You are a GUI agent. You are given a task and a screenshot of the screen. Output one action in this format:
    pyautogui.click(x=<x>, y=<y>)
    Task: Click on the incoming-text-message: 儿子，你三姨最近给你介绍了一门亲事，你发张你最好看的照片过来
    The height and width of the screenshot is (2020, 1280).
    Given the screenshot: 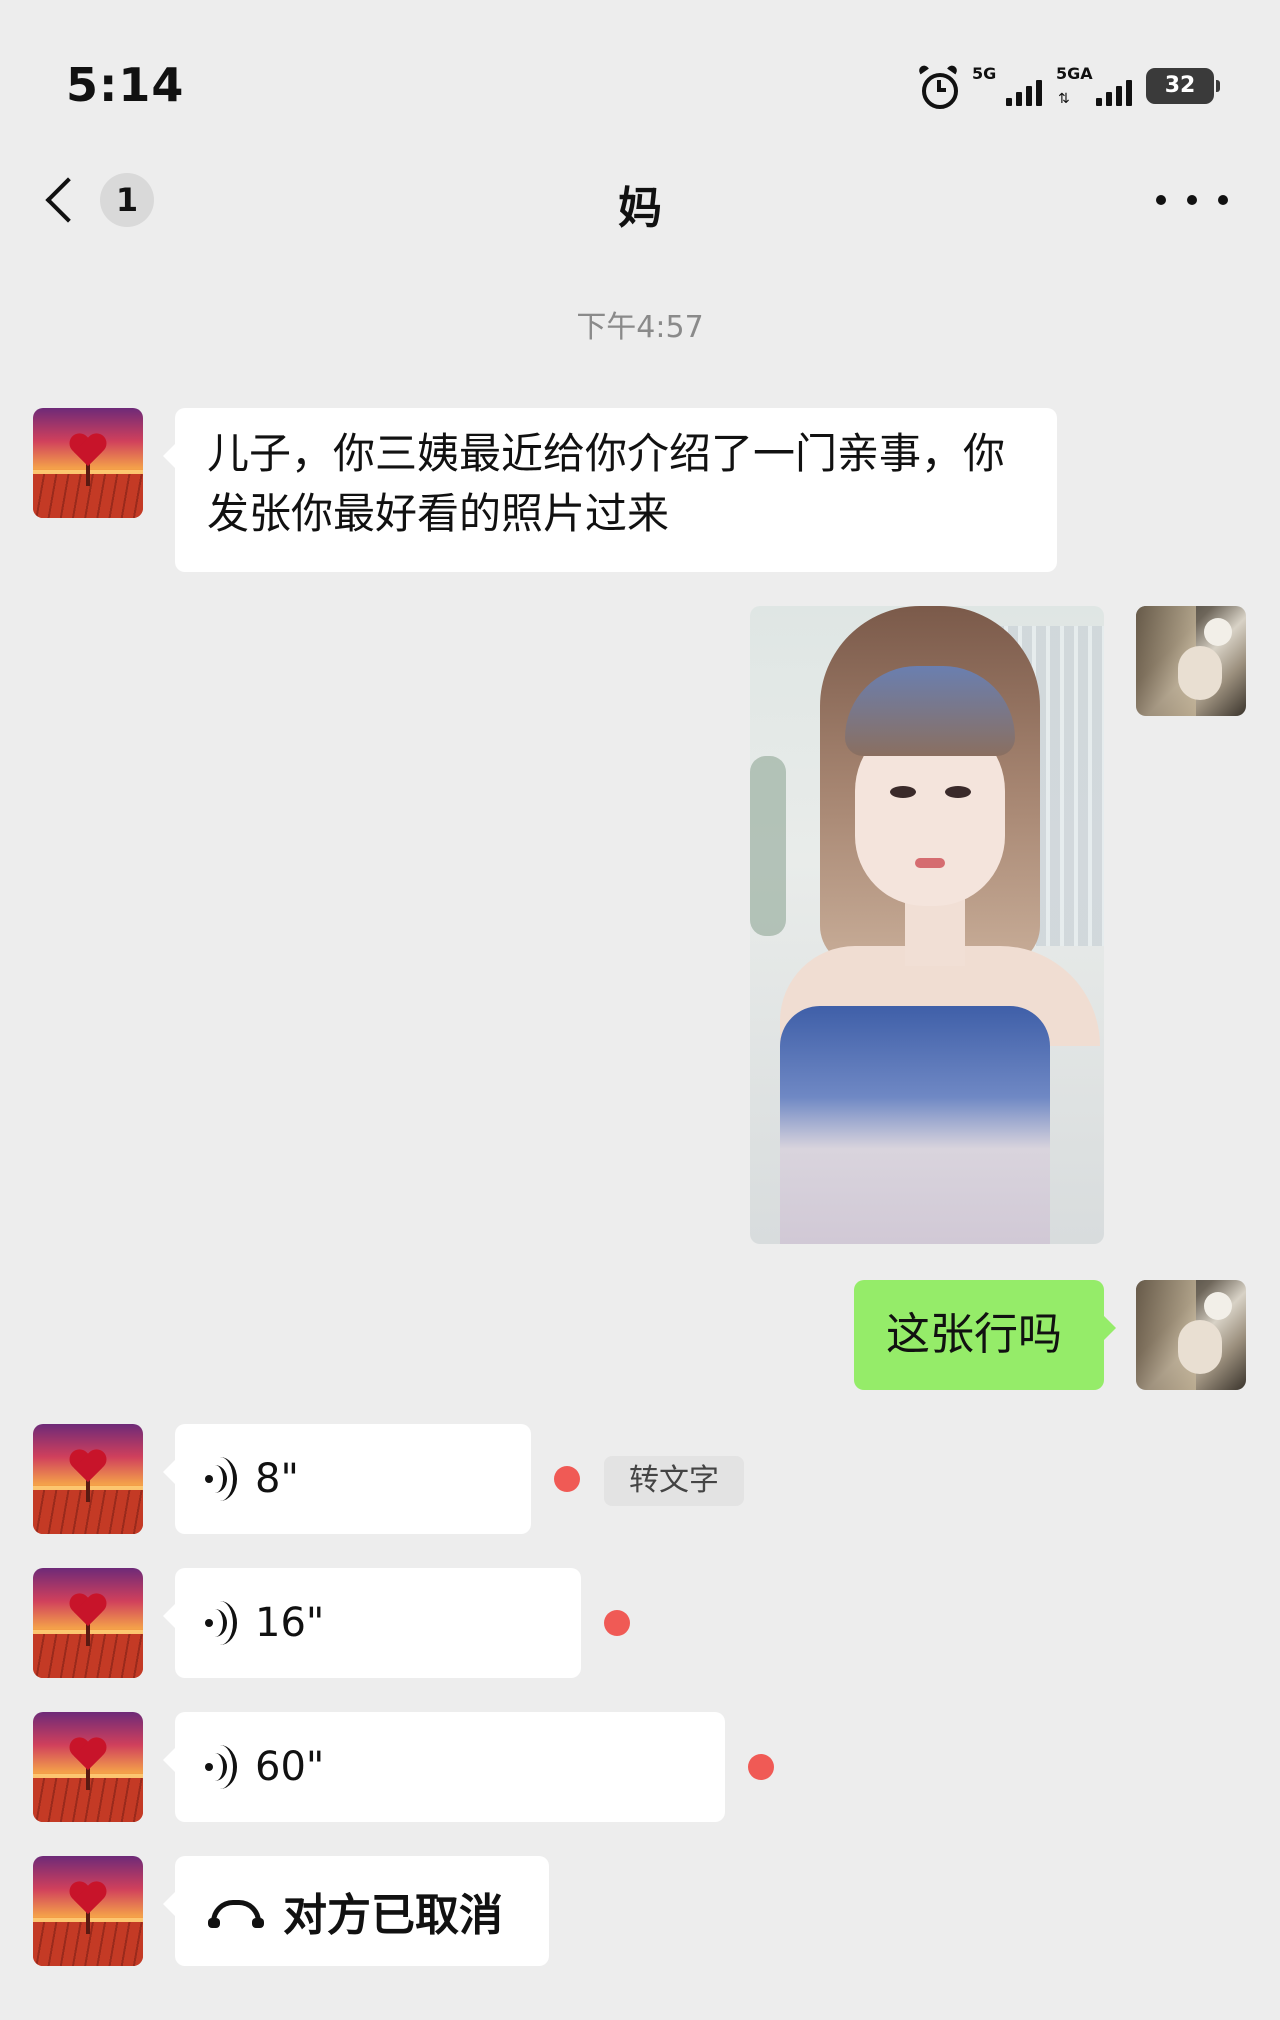 What is the action you would take?
    pyautogui.click(x=610, y=490)
    